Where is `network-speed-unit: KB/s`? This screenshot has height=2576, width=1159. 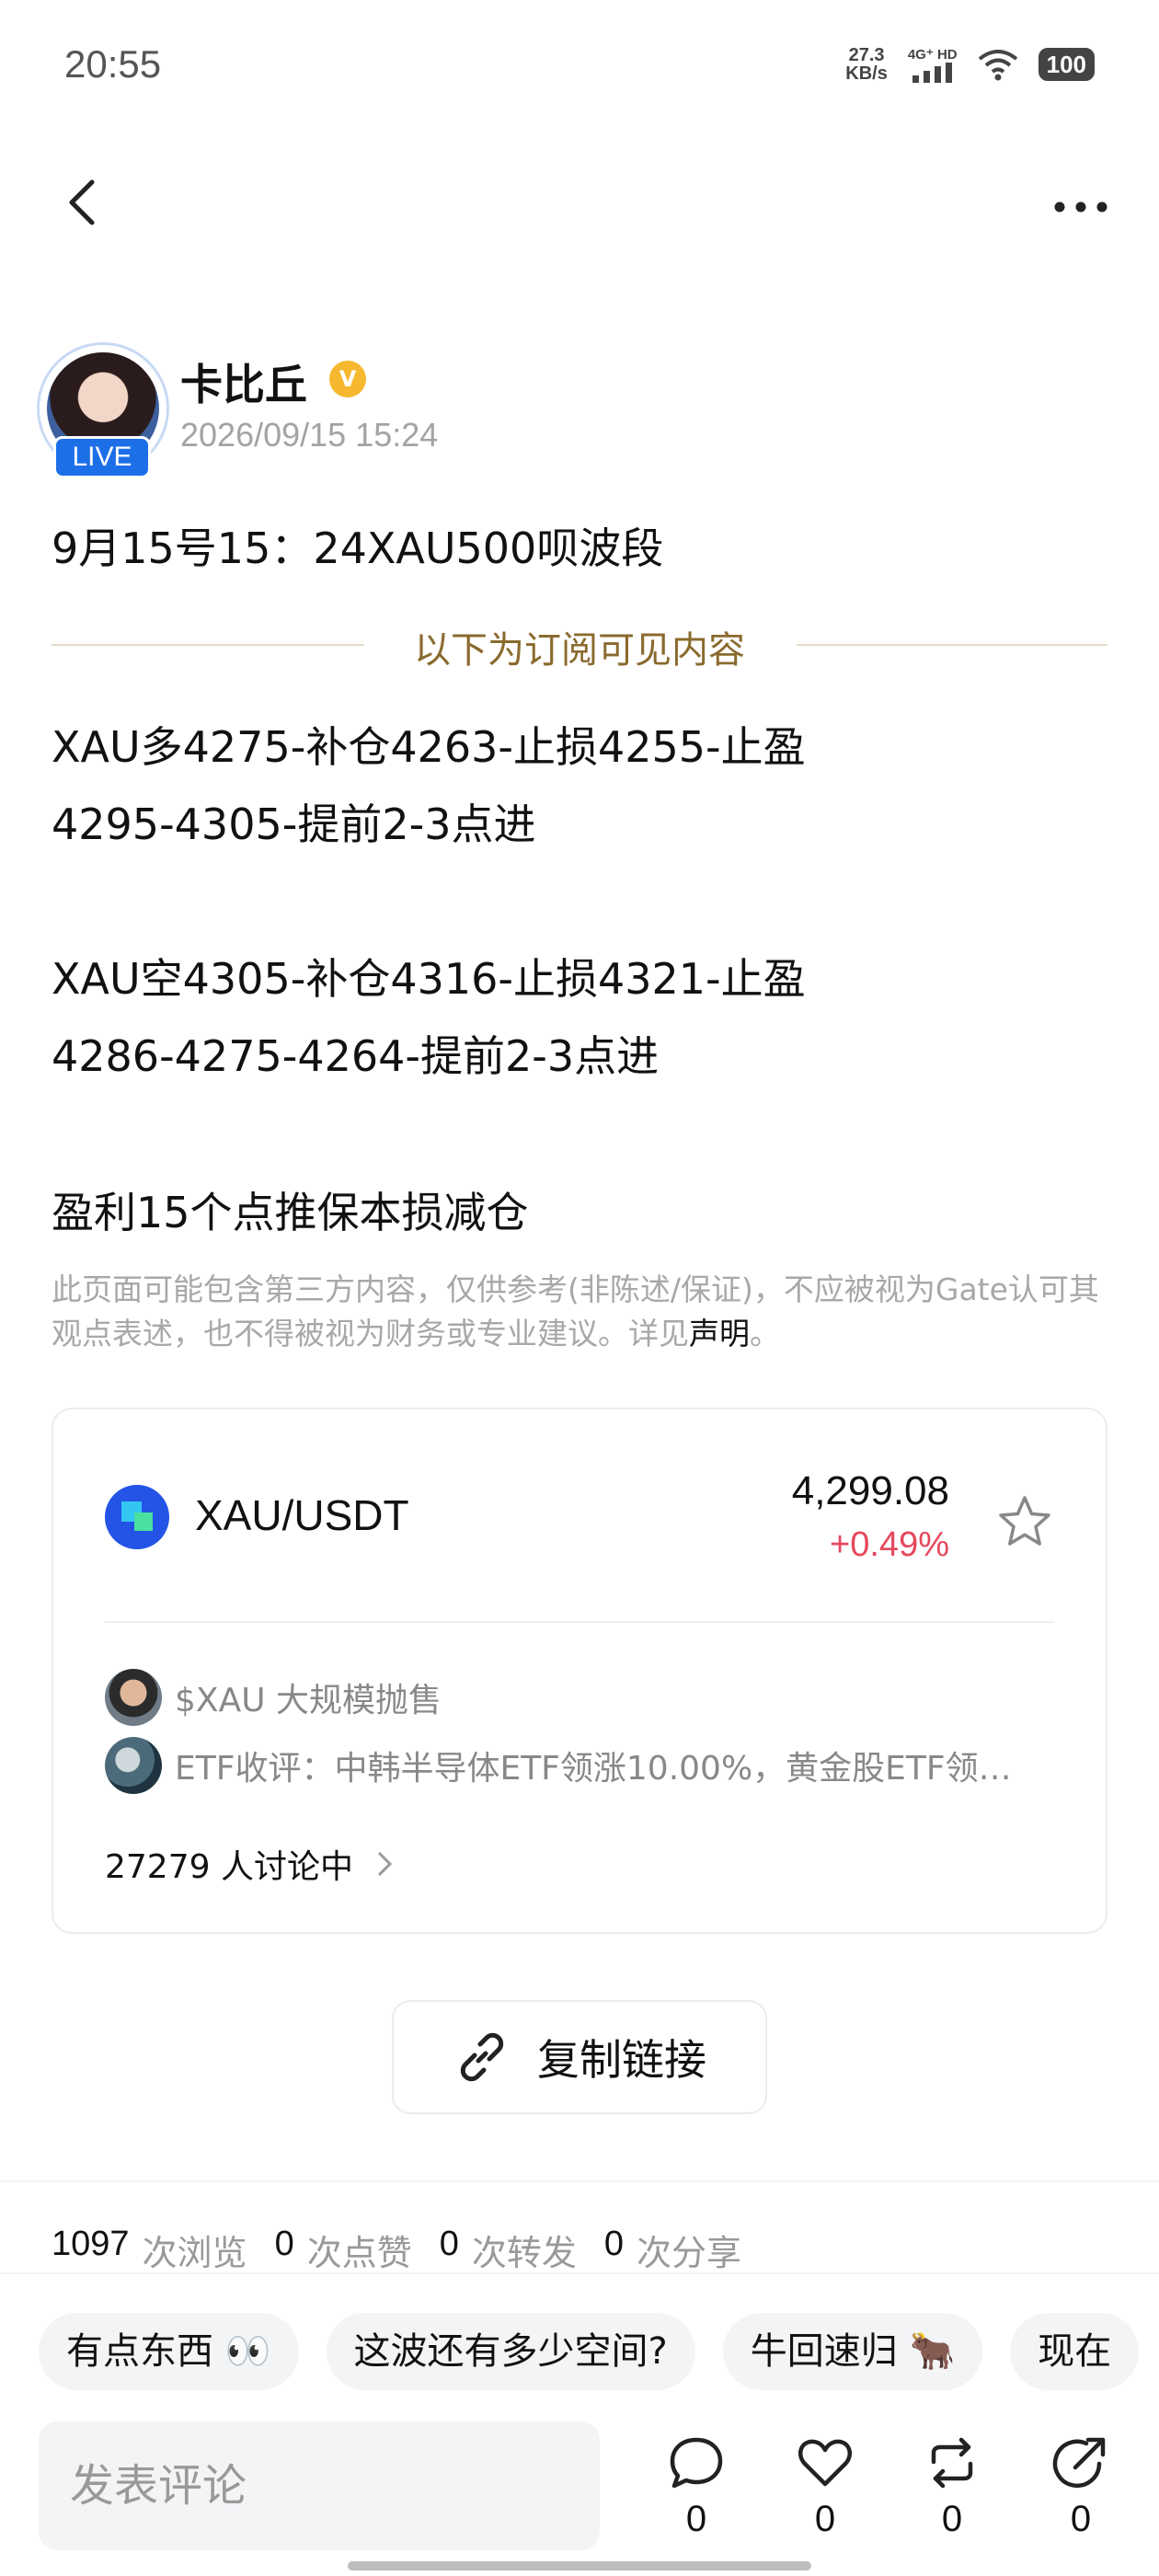
network-speed-unit: KB/s is located at coordinates (866, 73).